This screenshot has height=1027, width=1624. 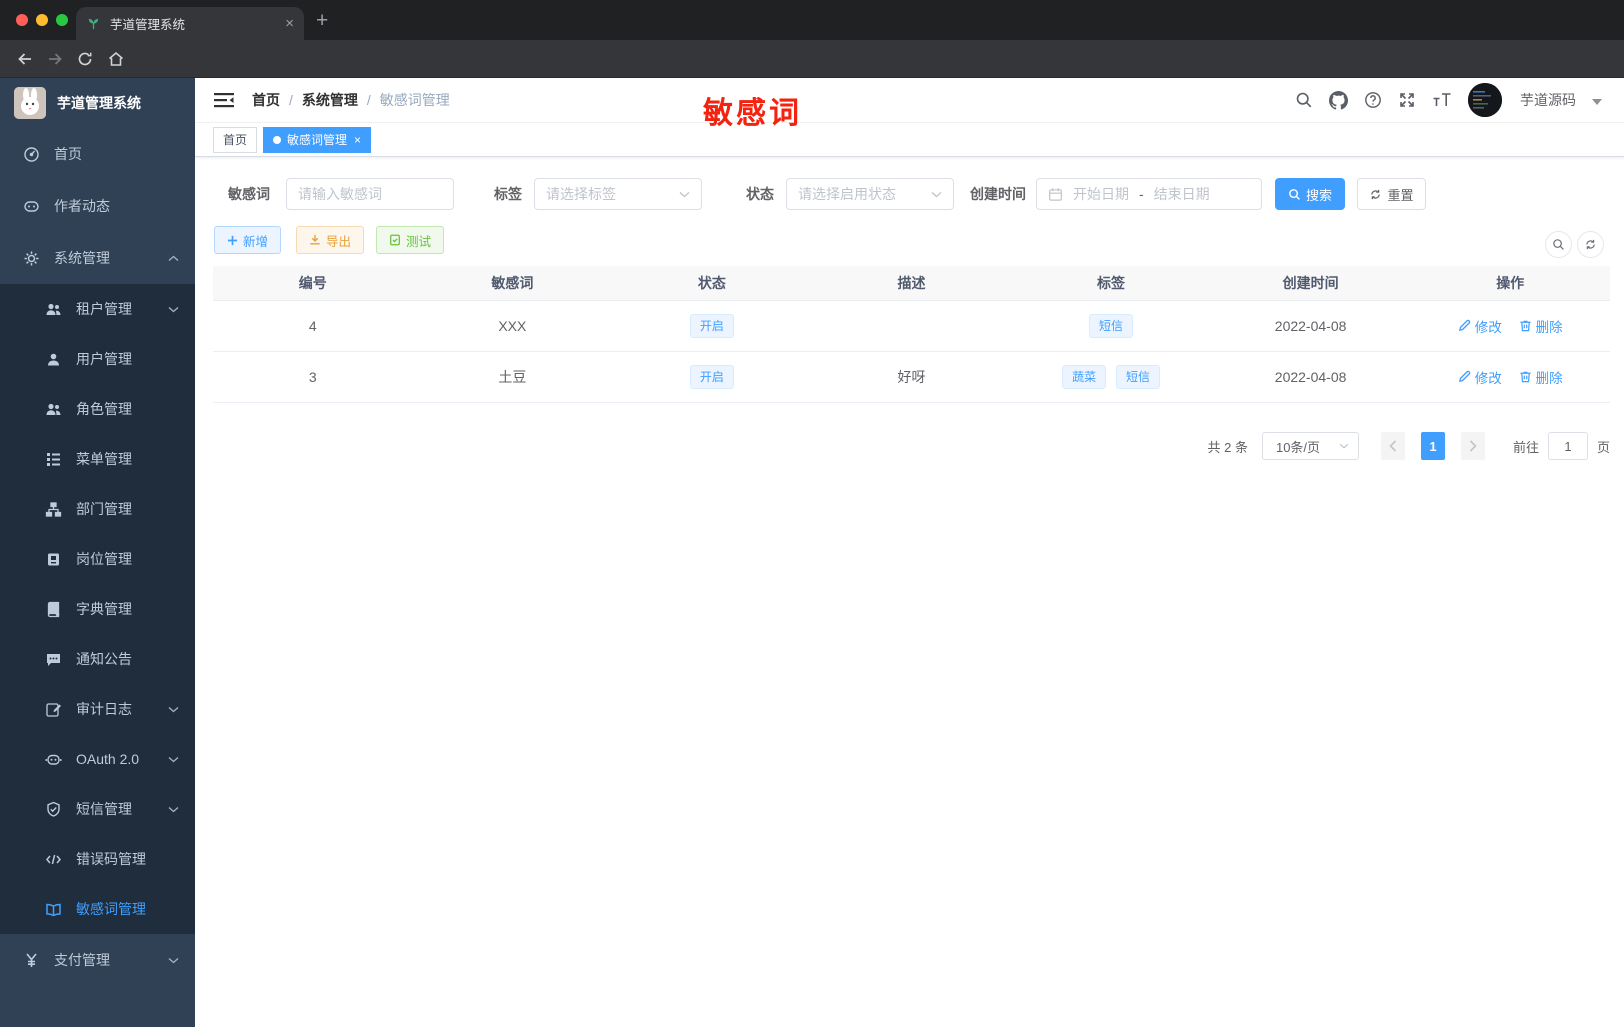 What do you see at coordinates (97, 258) in the screenshot?
I see `sidebar-item-system: 系统管理` at bounding box center [97, 258].